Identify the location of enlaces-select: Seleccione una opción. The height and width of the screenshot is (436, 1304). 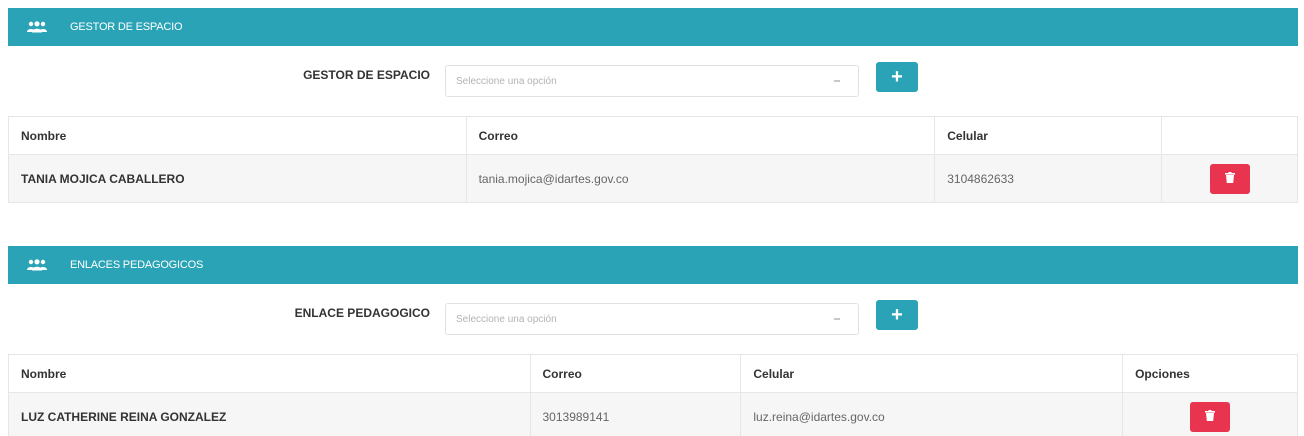
(652, 319).